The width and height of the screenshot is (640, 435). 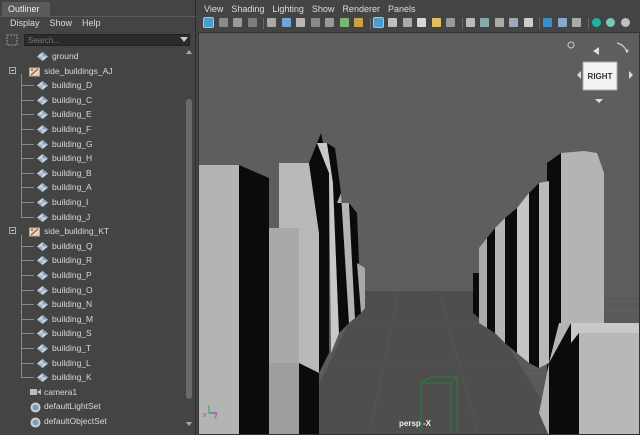 I want to click on film-gate-icon, so click(x=286, y=22).